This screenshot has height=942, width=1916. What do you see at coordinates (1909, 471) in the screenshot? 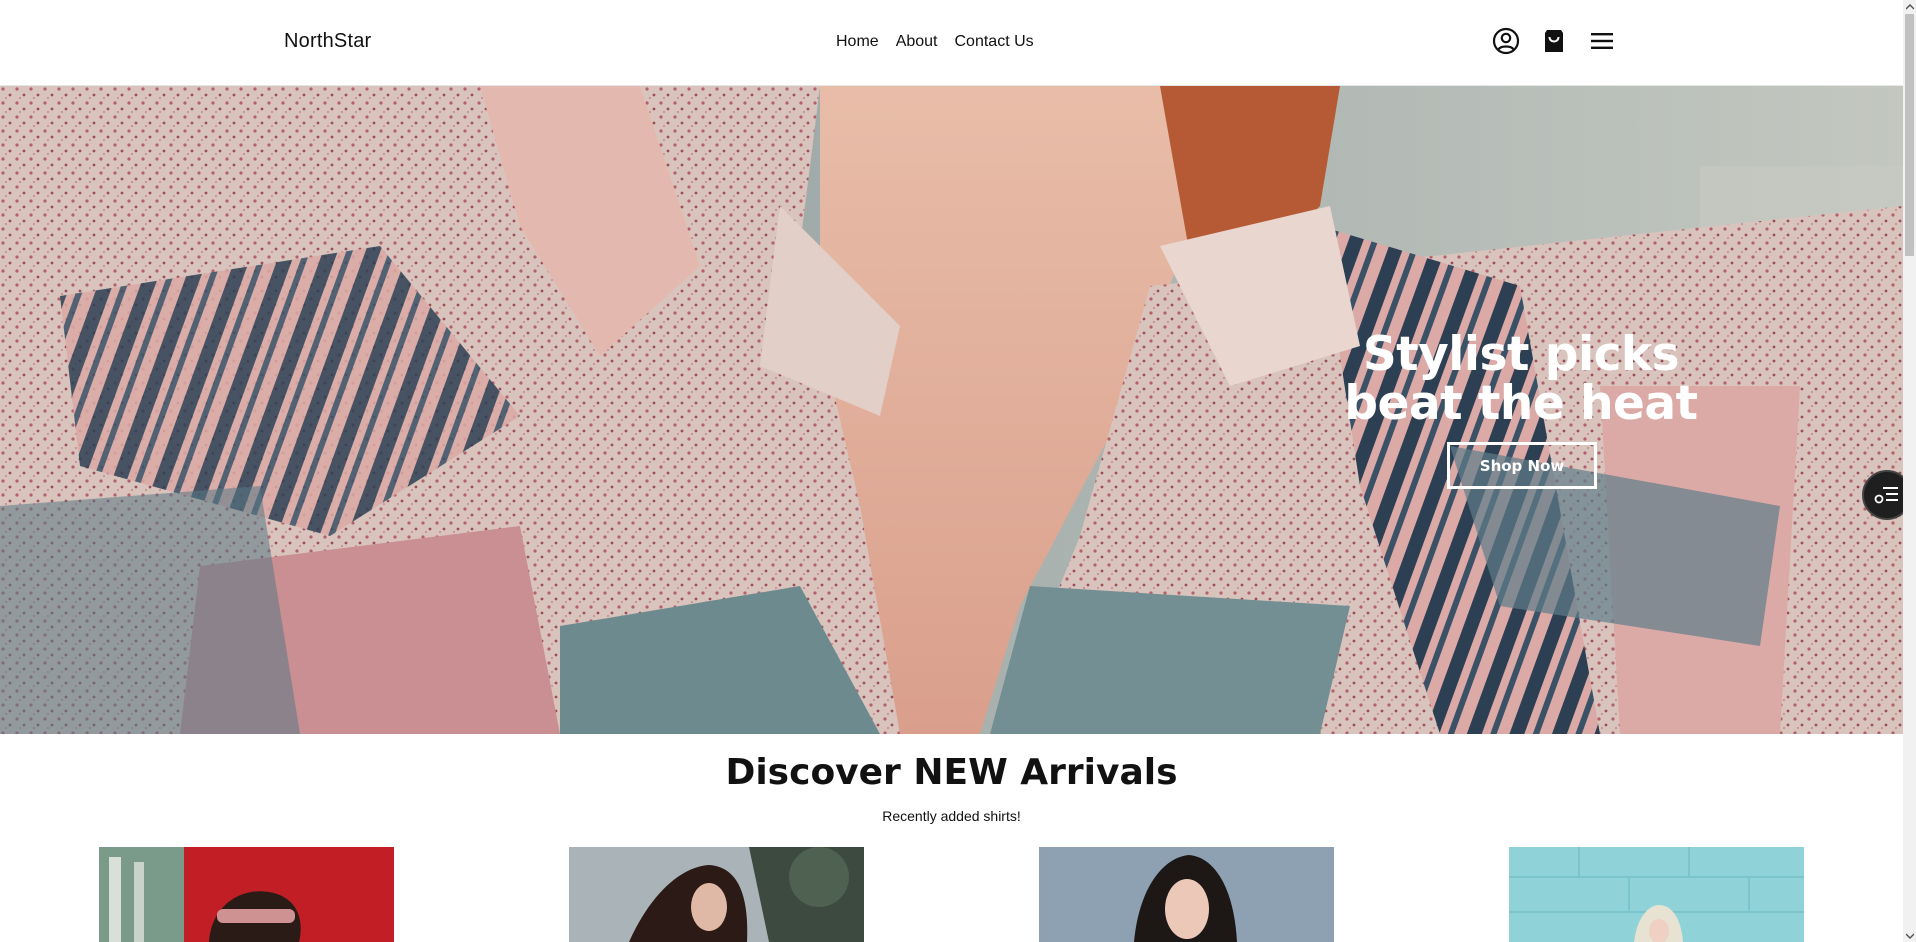
I see `page-scrollbar` at bounding box center [1909, 471].